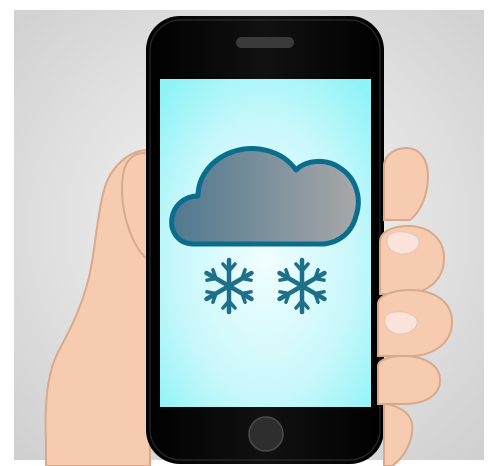 The height and width of the screenshot is (466, 498). What do you see at coordinates (409, 379) in the screenshot?
I see `finger-little` at bounding box center [409, 379].